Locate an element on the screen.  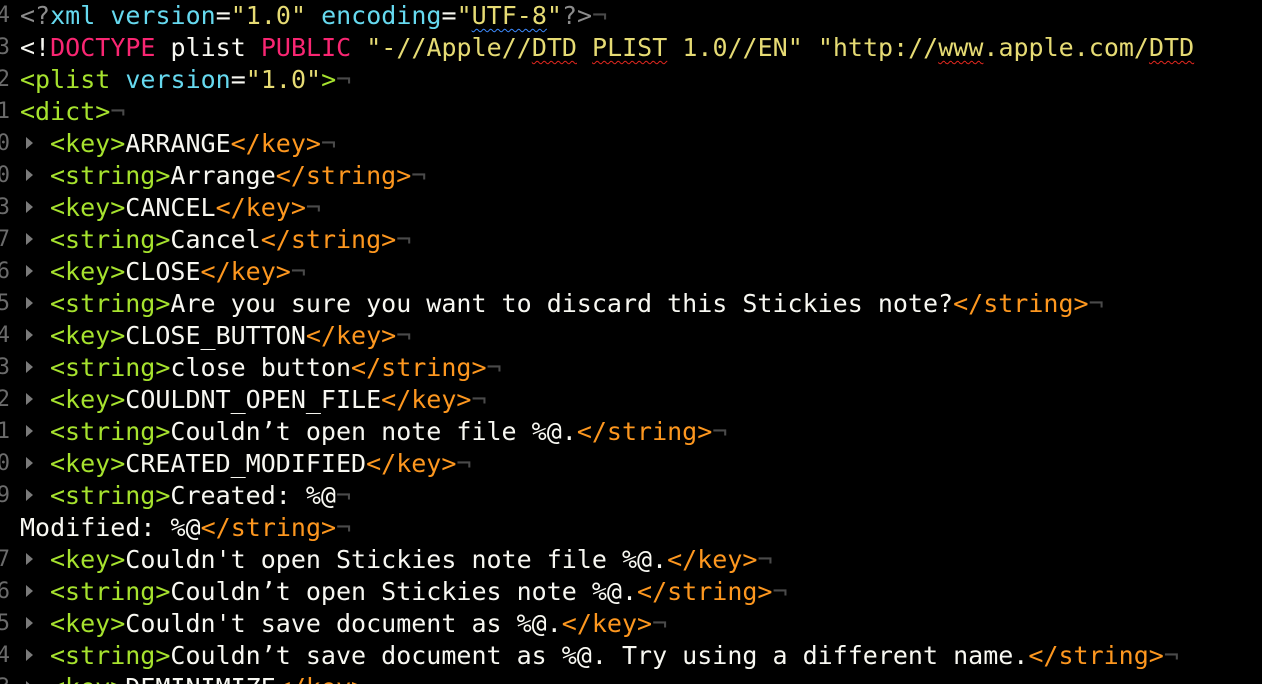
code-line: 3 <string>close button</string>¬ is located at coordinates (251, 367).